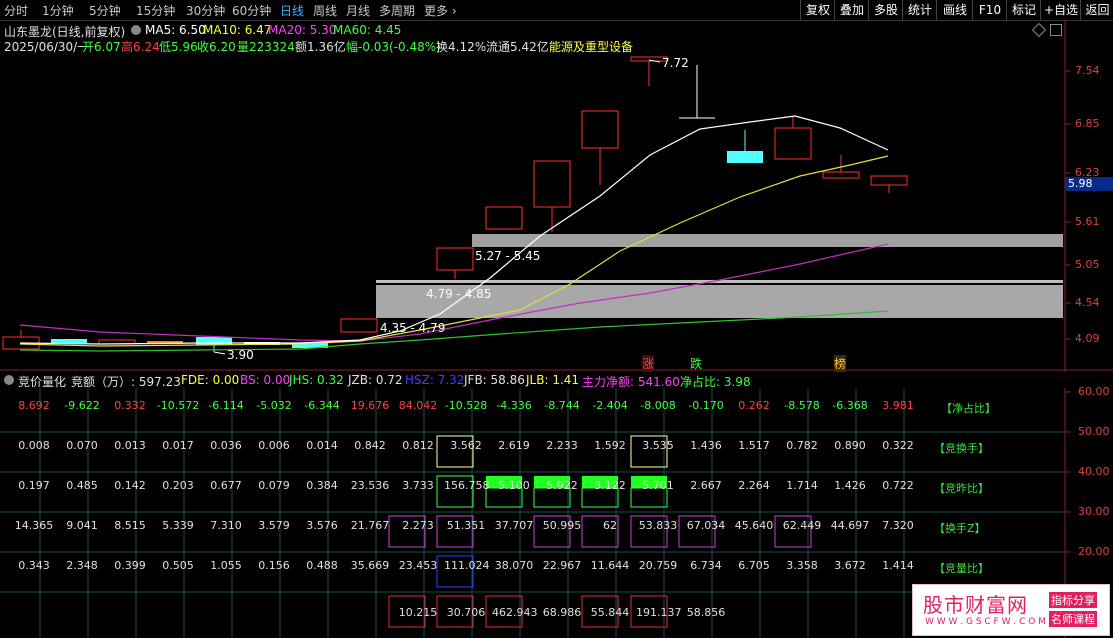 This screenshot has width=1113, height=638. What do you see at coordinates (130, 405) in the screenshot?
I see `table-cell: 0.332` at bounding box center [130, 405].